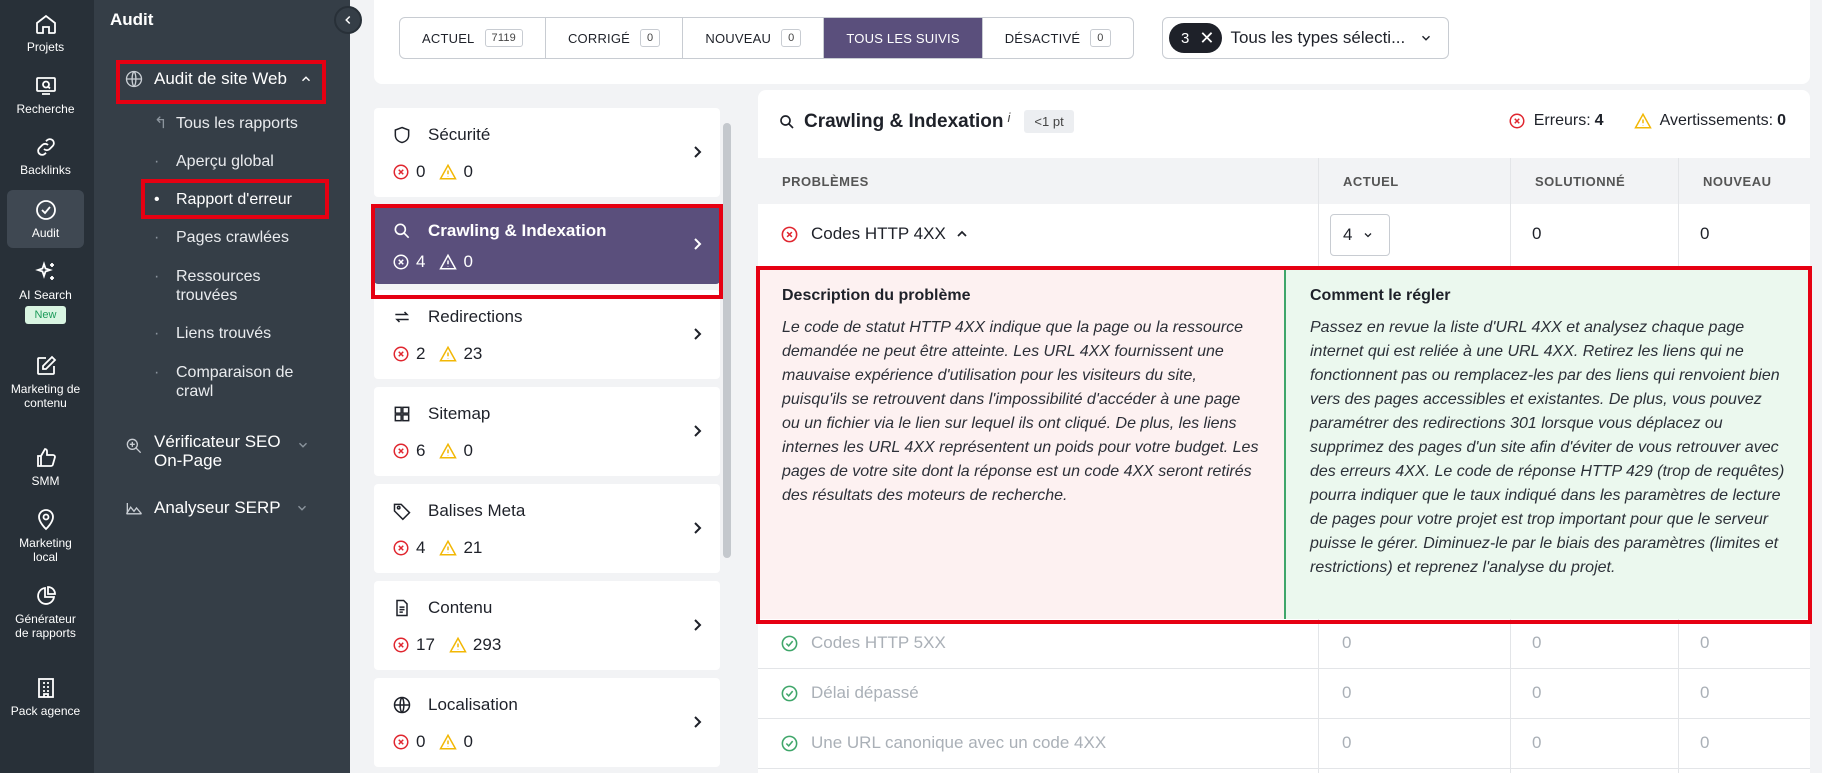 This screenshot has width=1822, height=773. I want to click on column-header-actuel: ACTUEL, so click(1414, 181).